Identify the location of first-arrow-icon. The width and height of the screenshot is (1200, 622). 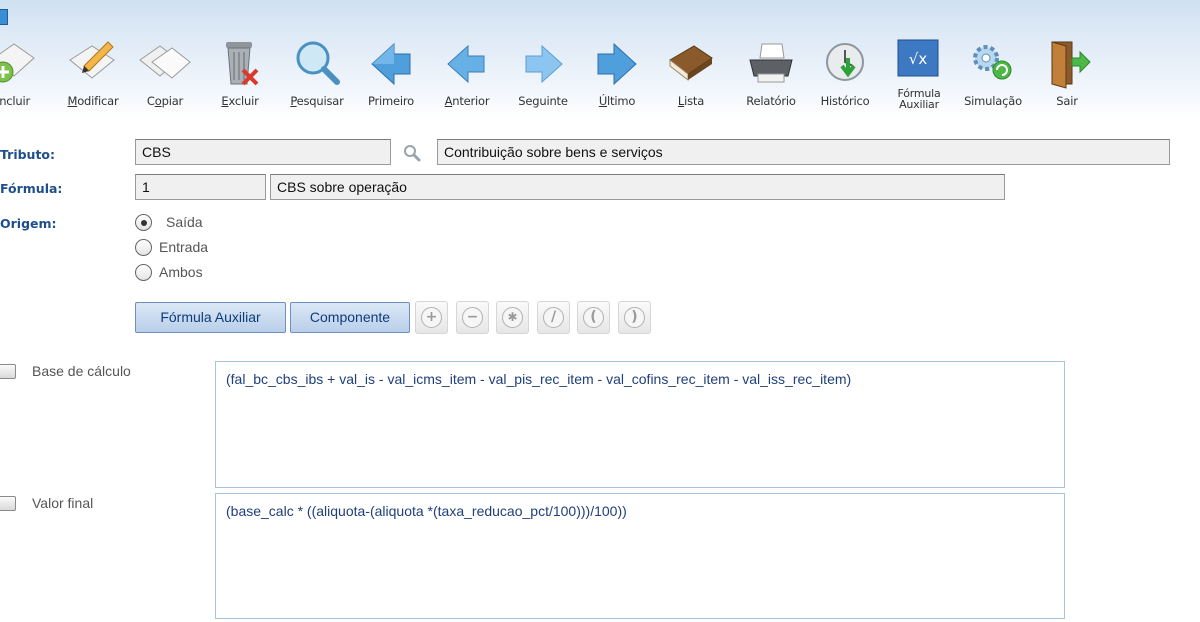
(391, 64).